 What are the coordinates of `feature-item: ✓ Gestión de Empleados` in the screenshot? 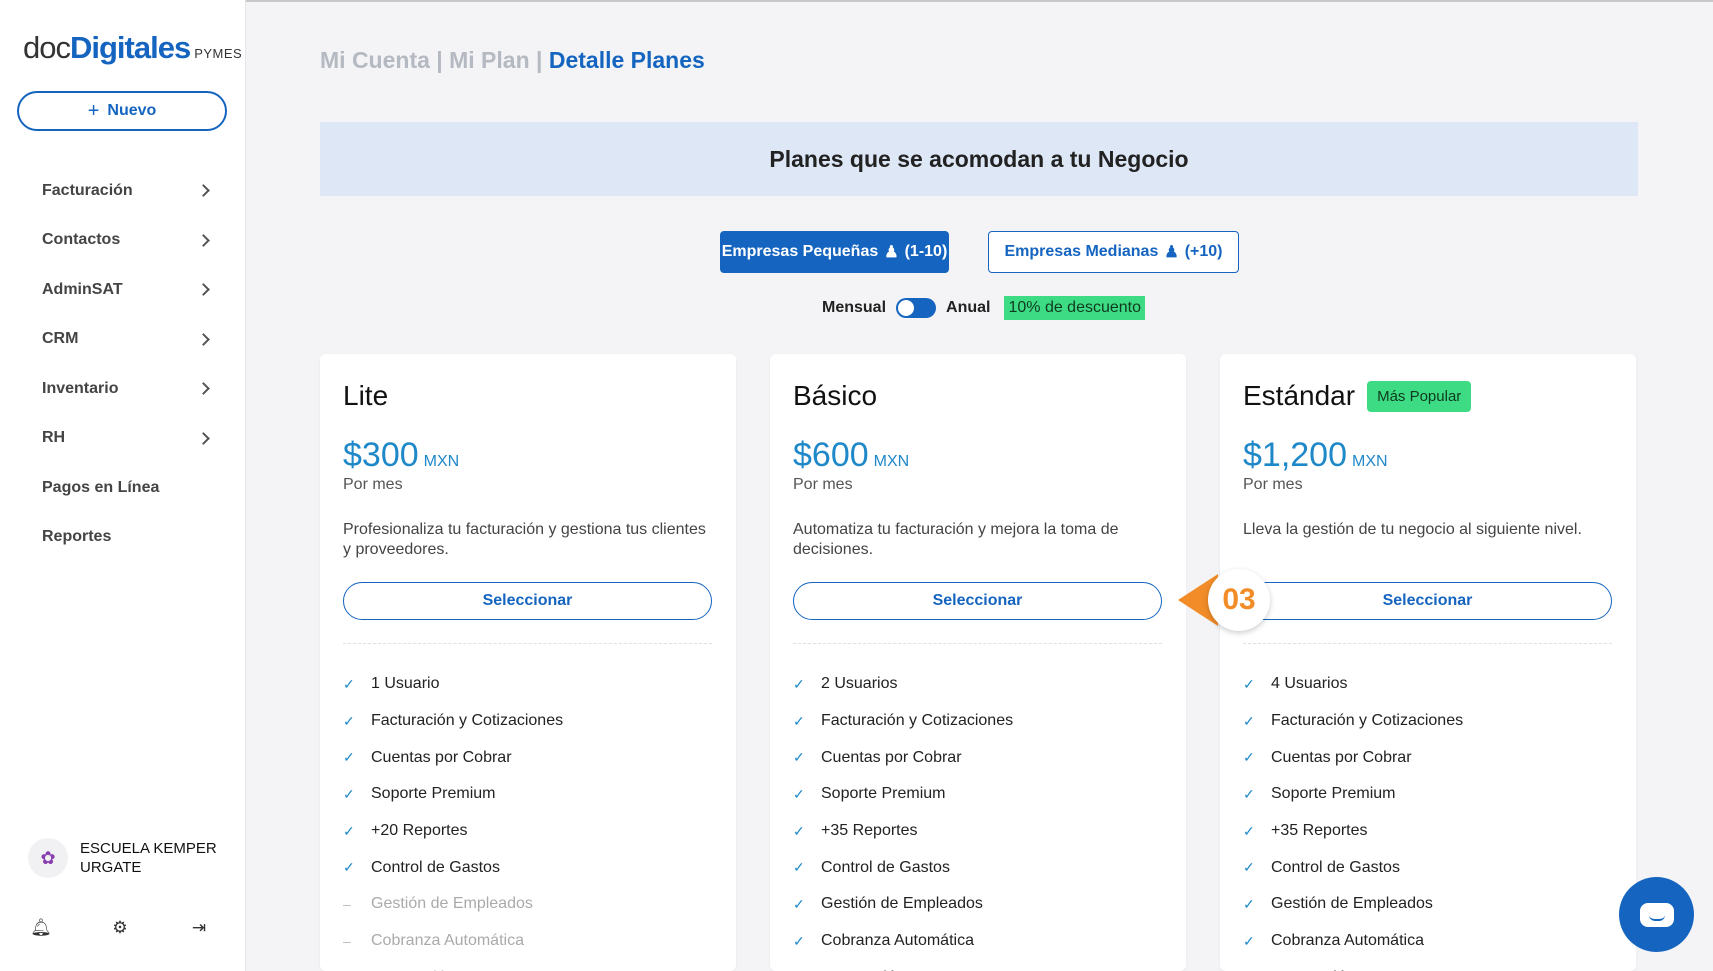 It's located at (1428, 904).